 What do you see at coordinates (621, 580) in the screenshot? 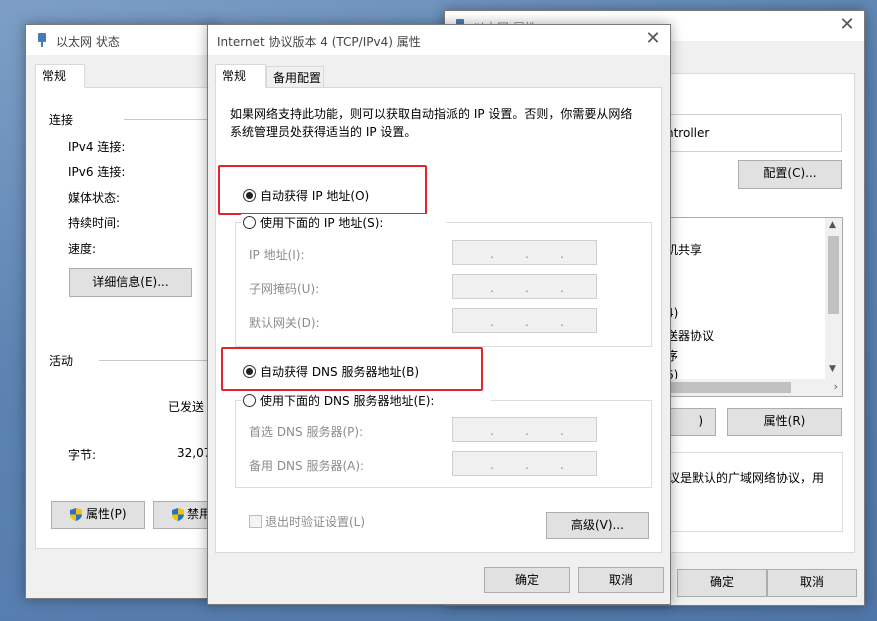
I see `dialog-cancel-button: 取消` at bounding box center [621, 580].